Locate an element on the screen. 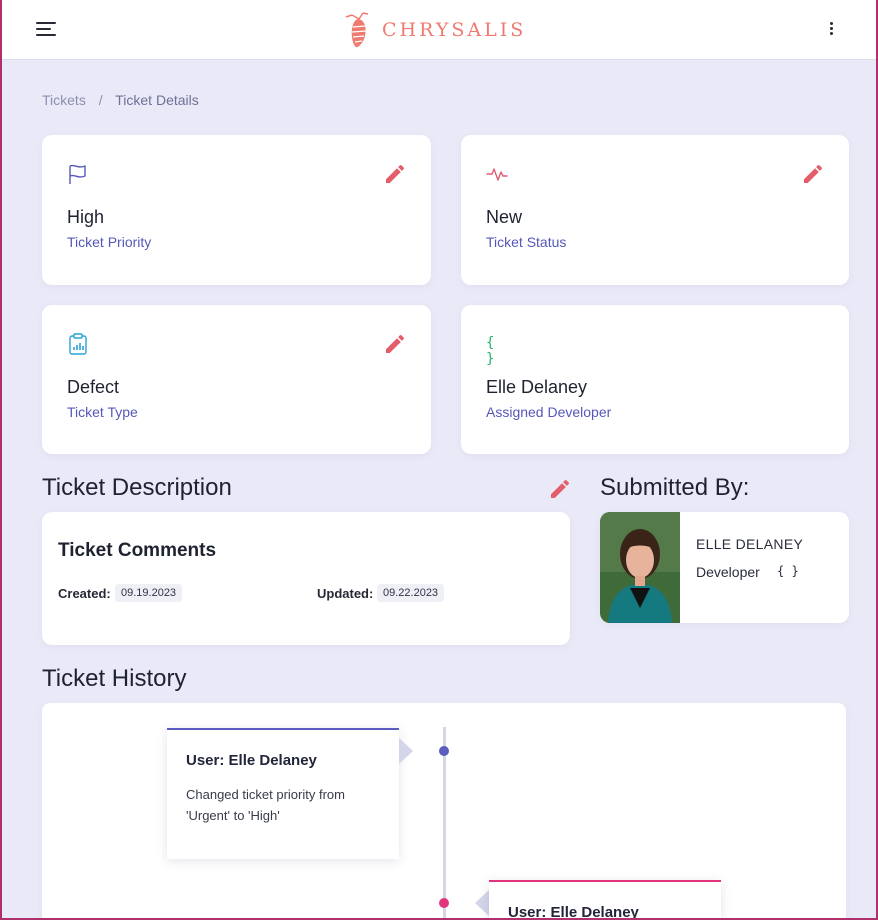 Image resolution: width=878 pixels, height=920 pixels. flag-icon is located at coordinates (77, 174).